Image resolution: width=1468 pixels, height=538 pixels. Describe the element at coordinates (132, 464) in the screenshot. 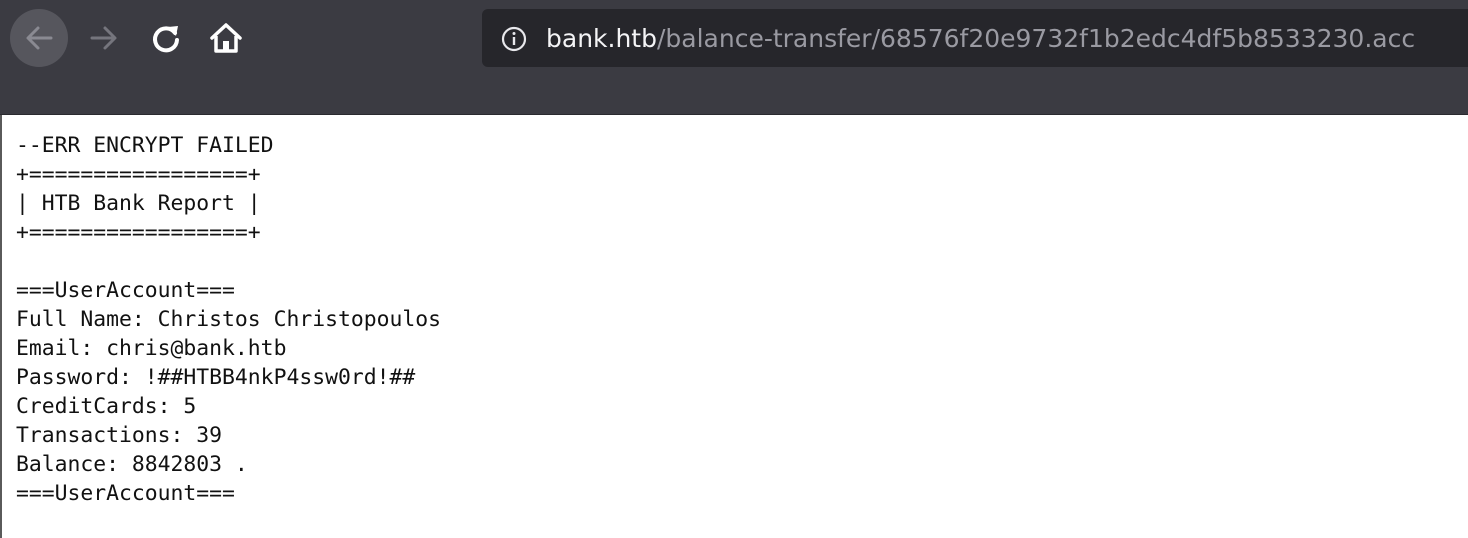

I see `report-line: Balance: 8842803 .` at that location.